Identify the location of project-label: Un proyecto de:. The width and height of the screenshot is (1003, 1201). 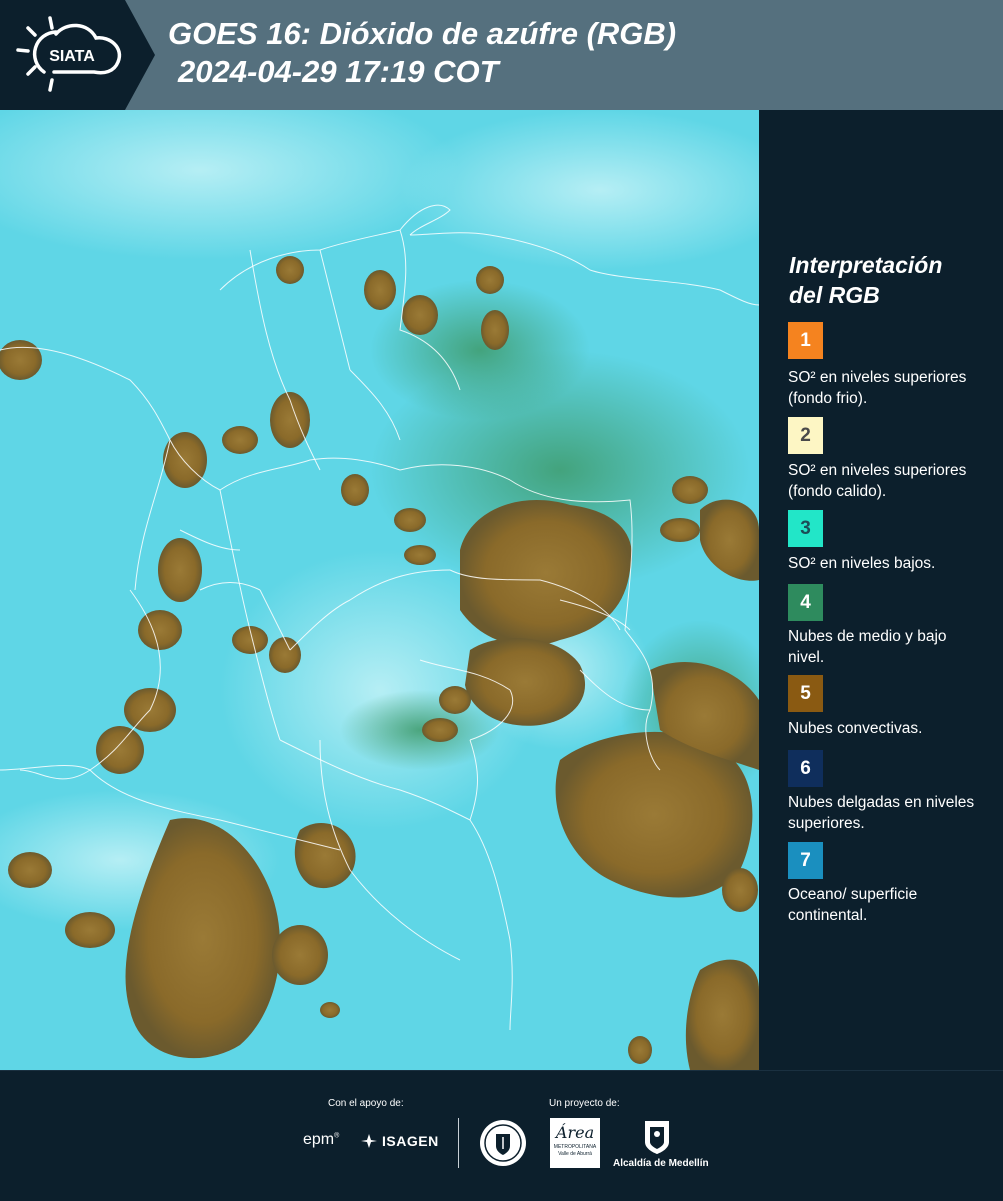
(584, 1103).